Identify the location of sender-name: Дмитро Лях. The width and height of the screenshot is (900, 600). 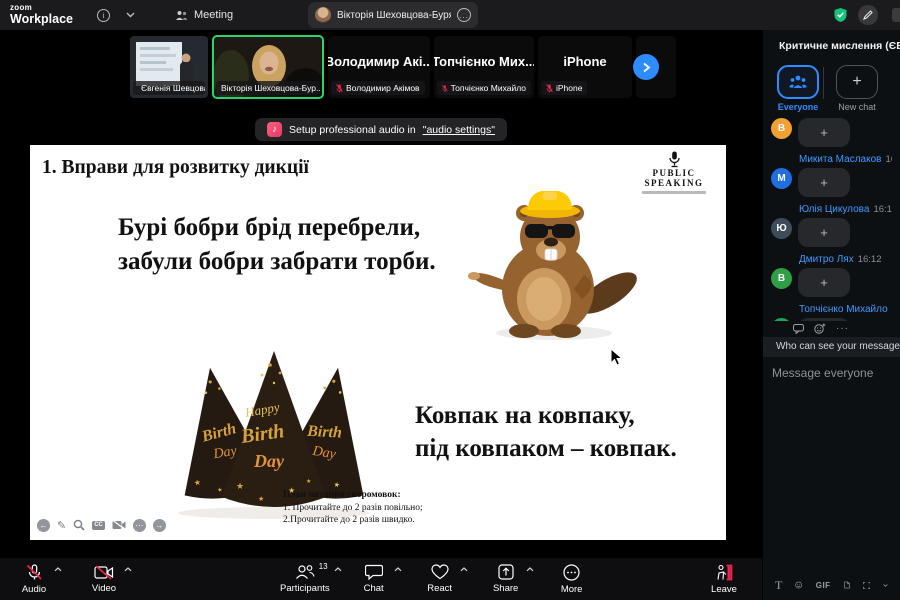
(826, 259).